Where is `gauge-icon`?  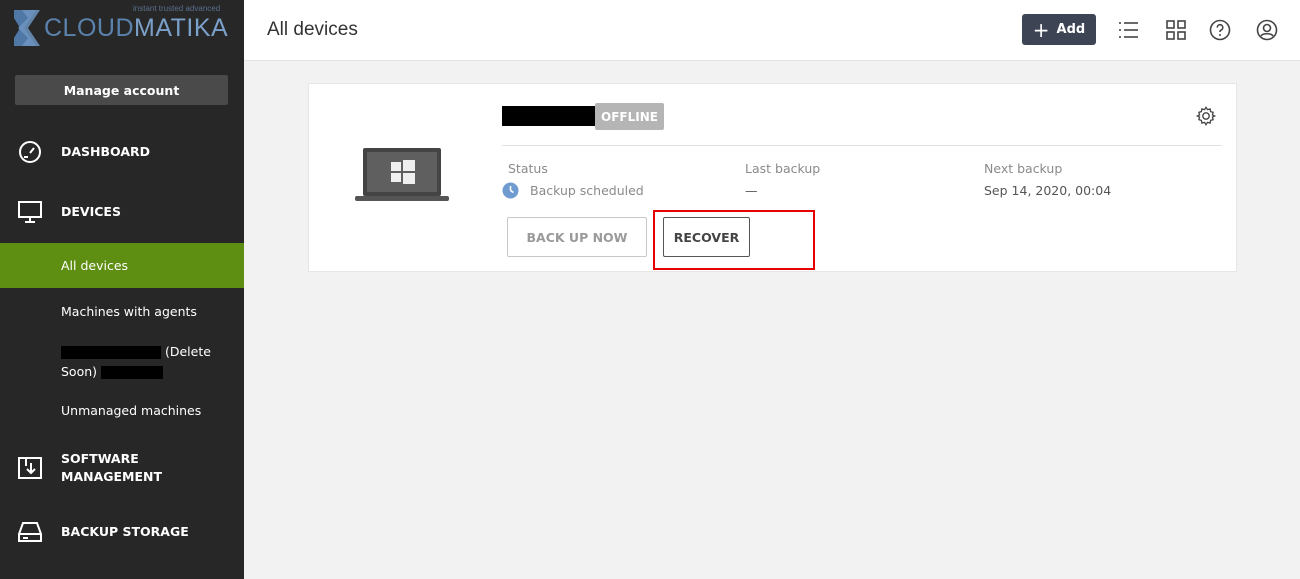 gauge-icon is located at coordinates (30, 152).